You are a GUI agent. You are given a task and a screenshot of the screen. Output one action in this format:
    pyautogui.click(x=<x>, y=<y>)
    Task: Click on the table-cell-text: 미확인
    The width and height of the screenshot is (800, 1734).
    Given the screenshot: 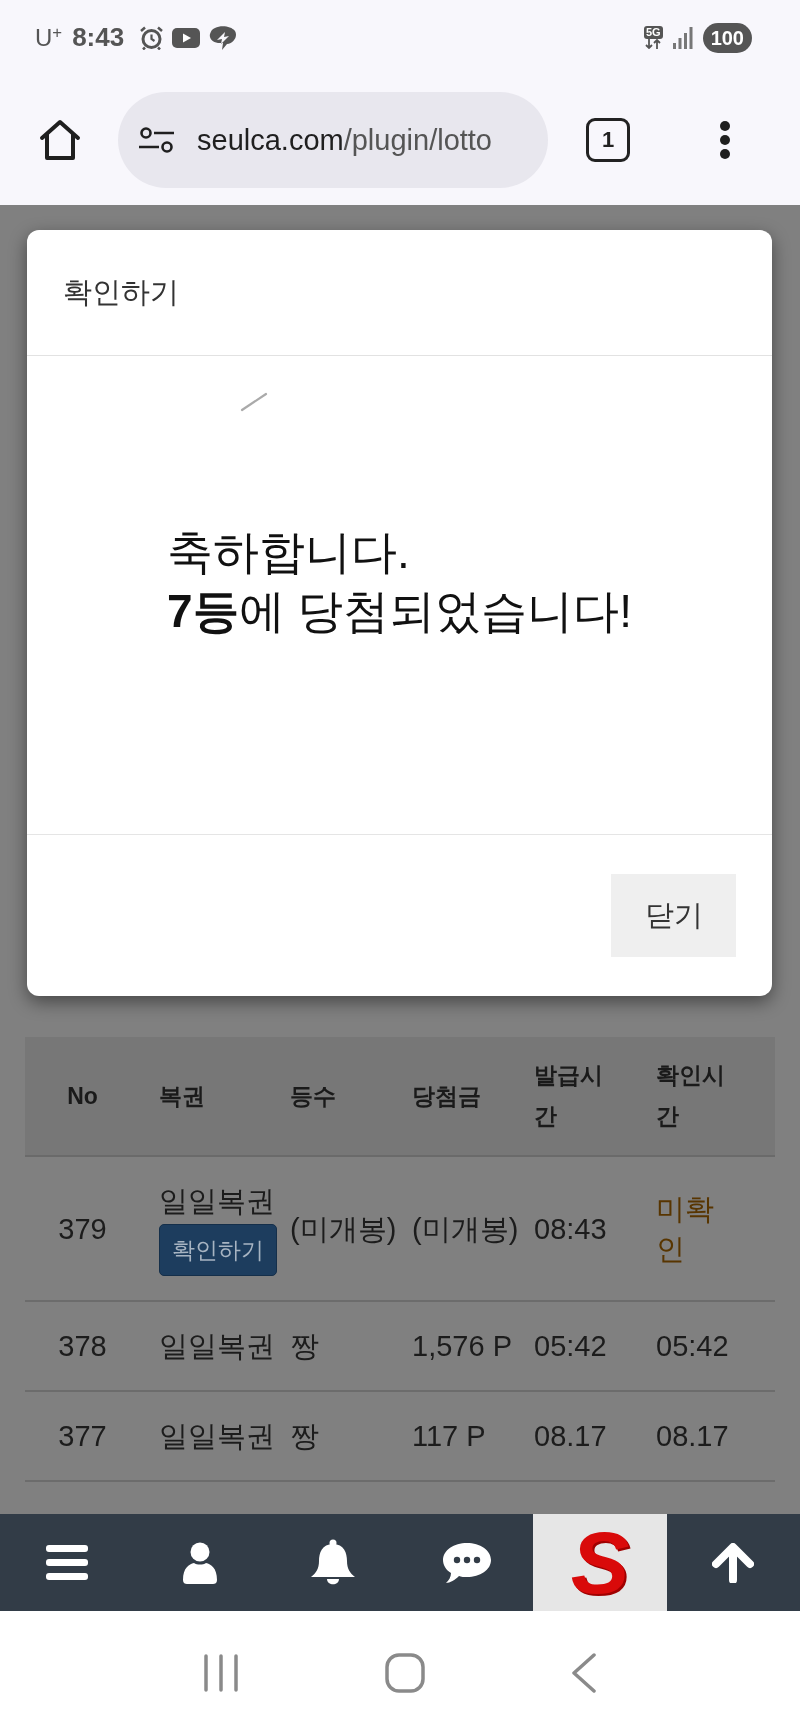 What is the action you would take?
    pyautogui.click(x=685, y=1229)
    